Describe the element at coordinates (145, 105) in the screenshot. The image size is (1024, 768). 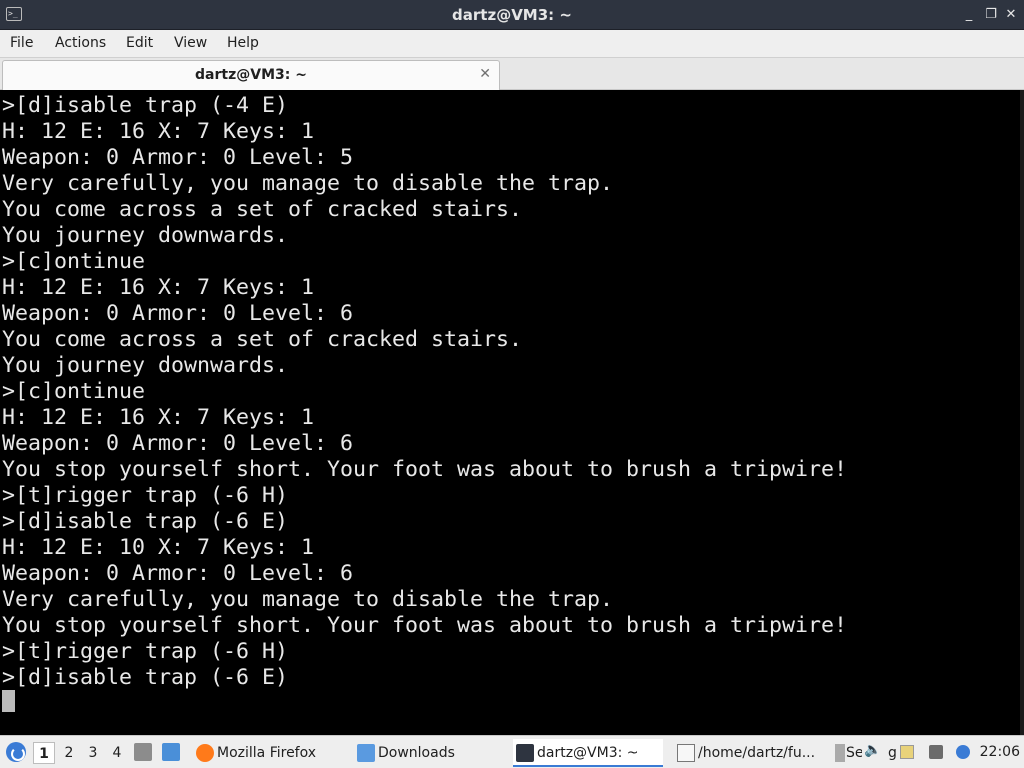
I see `terminal-line: >[d]isable trap (-4 E)` at that location.